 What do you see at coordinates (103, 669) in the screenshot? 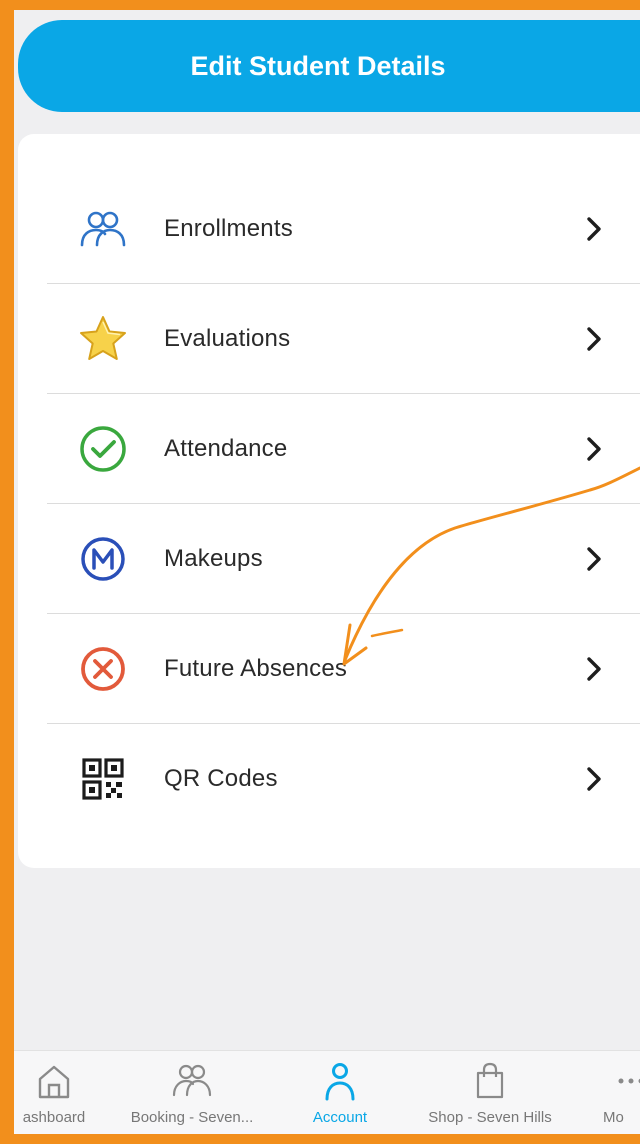
I see `x-circle-icon` at bounding box center [103, 669].